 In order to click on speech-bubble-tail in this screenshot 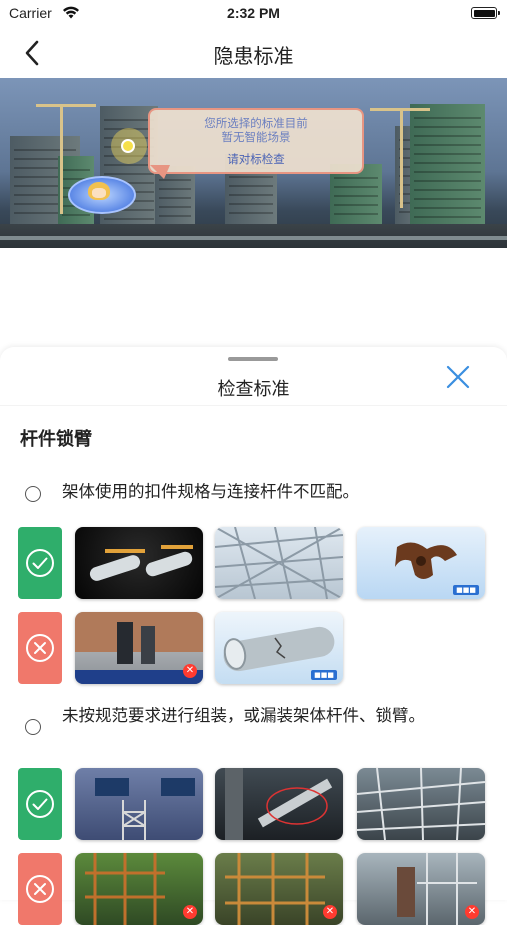, I will do `click(160, 172)`.